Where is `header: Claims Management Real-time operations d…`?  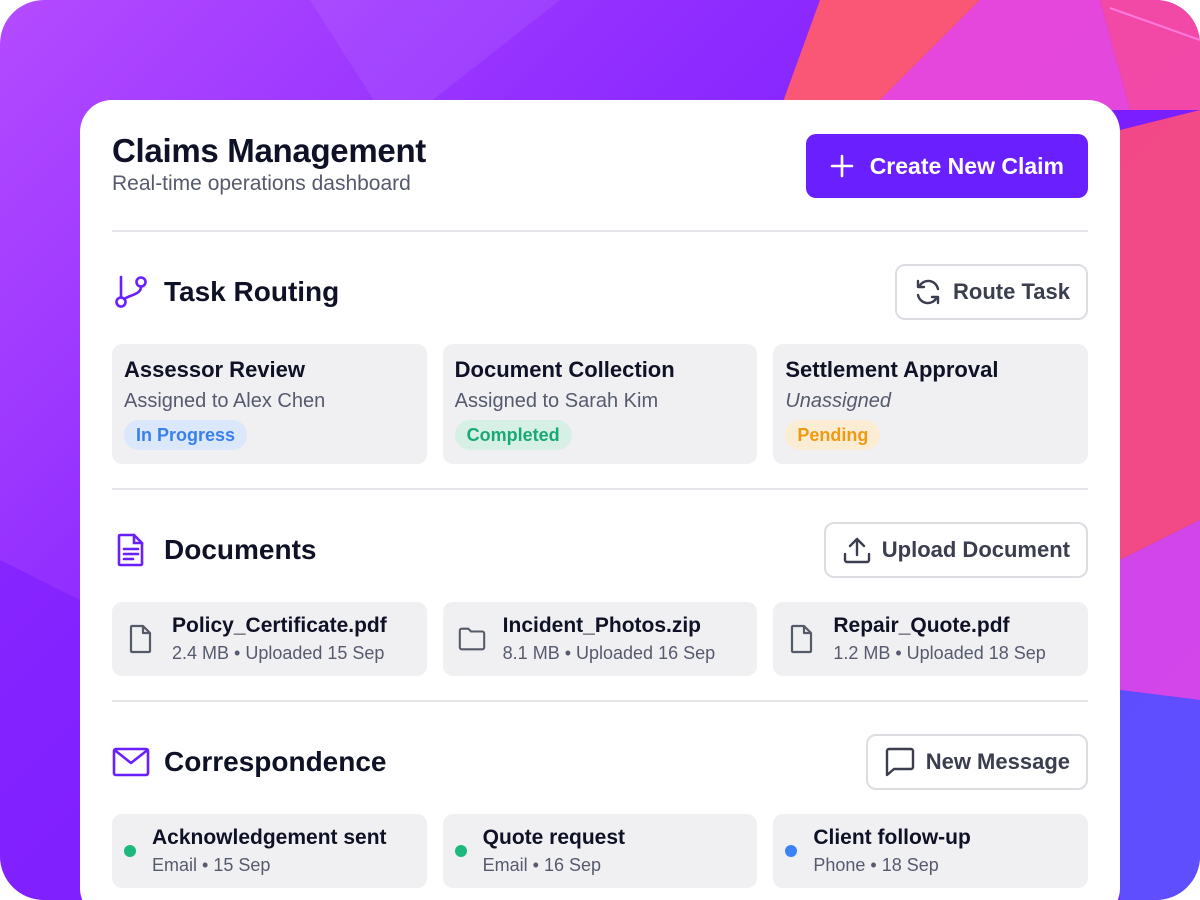
header: Claims Management Real-time operations d… is located at coordinates (600, 181).